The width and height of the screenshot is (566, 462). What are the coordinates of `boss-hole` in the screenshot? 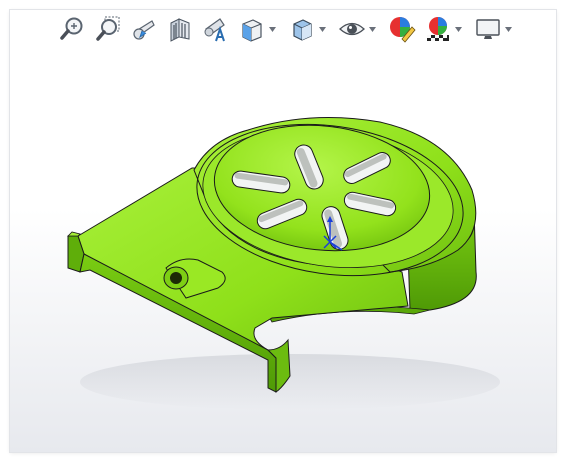 It's located at (176, 278).